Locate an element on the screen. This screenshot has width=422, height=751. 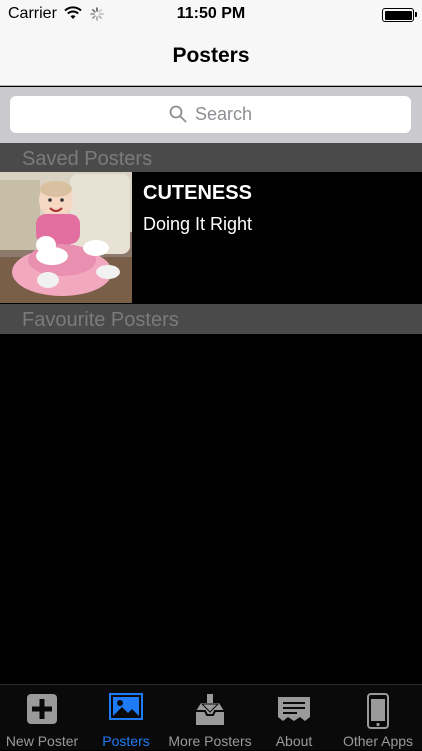
status-time: 11:50 PM is located at coordinates (211, 13).